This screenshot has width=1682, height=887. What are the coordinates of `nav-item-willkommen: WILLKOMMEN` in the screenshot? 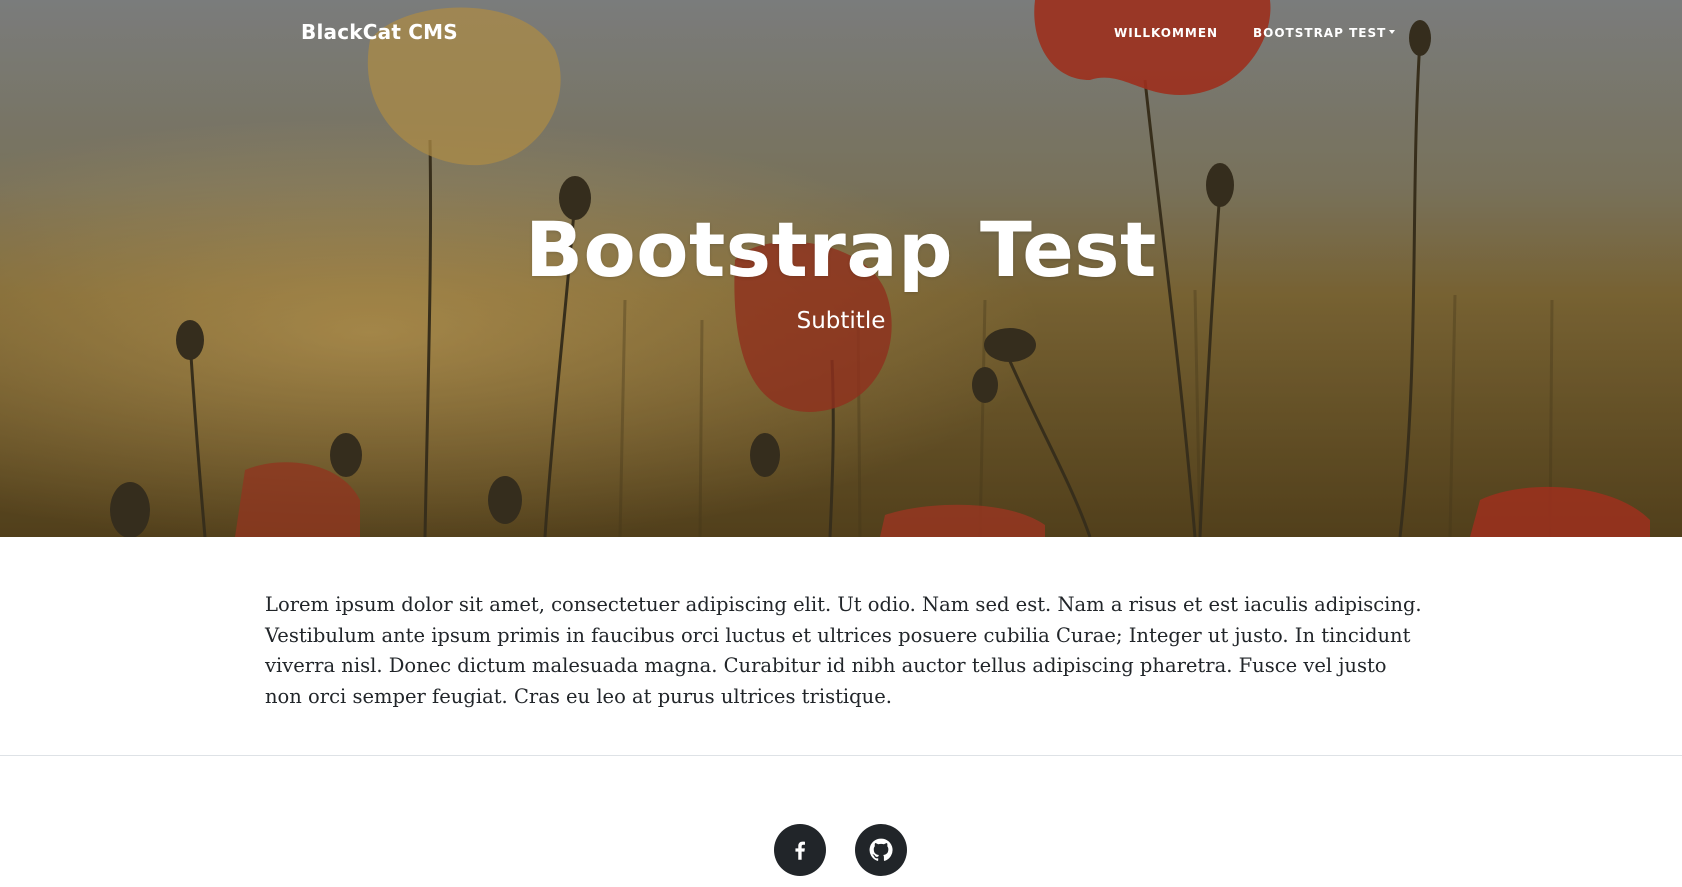 It's located at (1166, 33).